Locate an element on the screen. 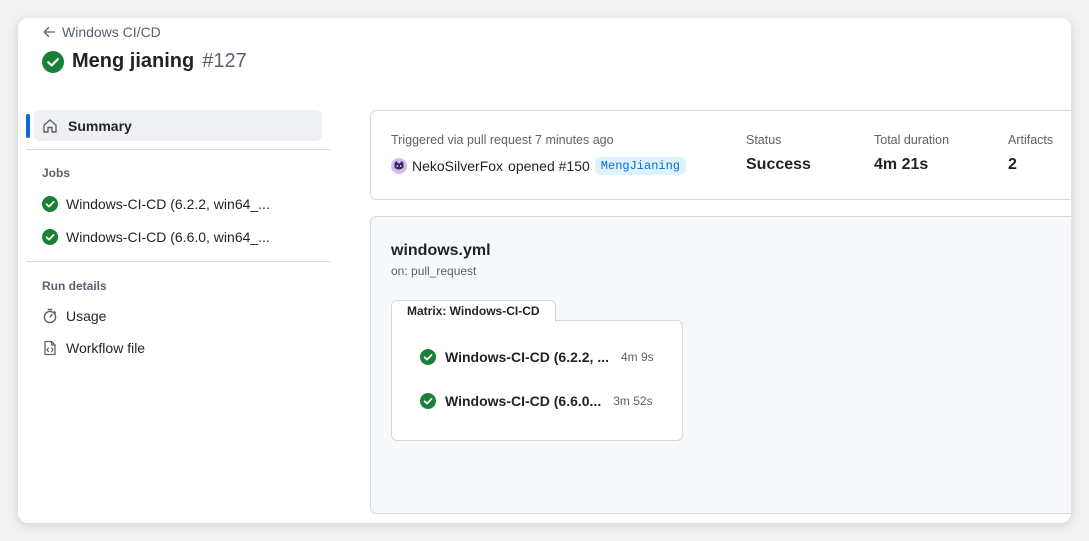  artifacts-label: Artifacts is located at coordinates (1031, 140).